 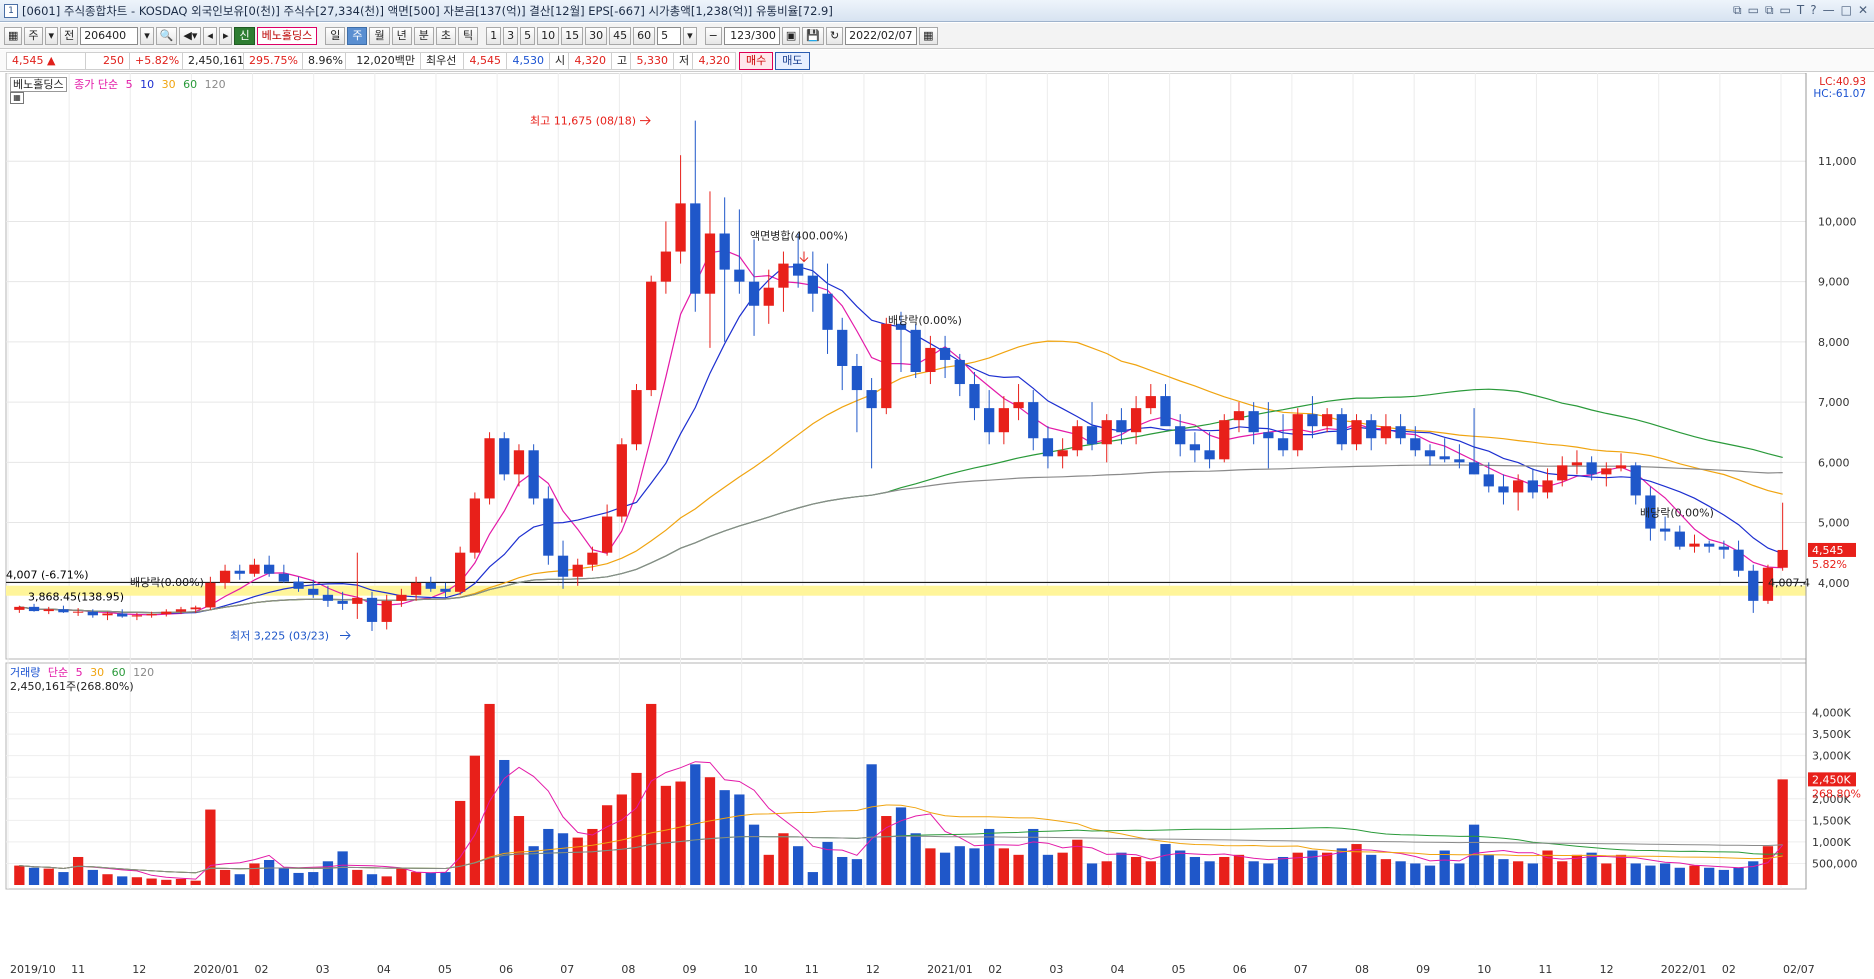 What do you see at coordinates (620, 35) in the screenshot?
I see `interval-45: 45` at bounding box center [620, 35].